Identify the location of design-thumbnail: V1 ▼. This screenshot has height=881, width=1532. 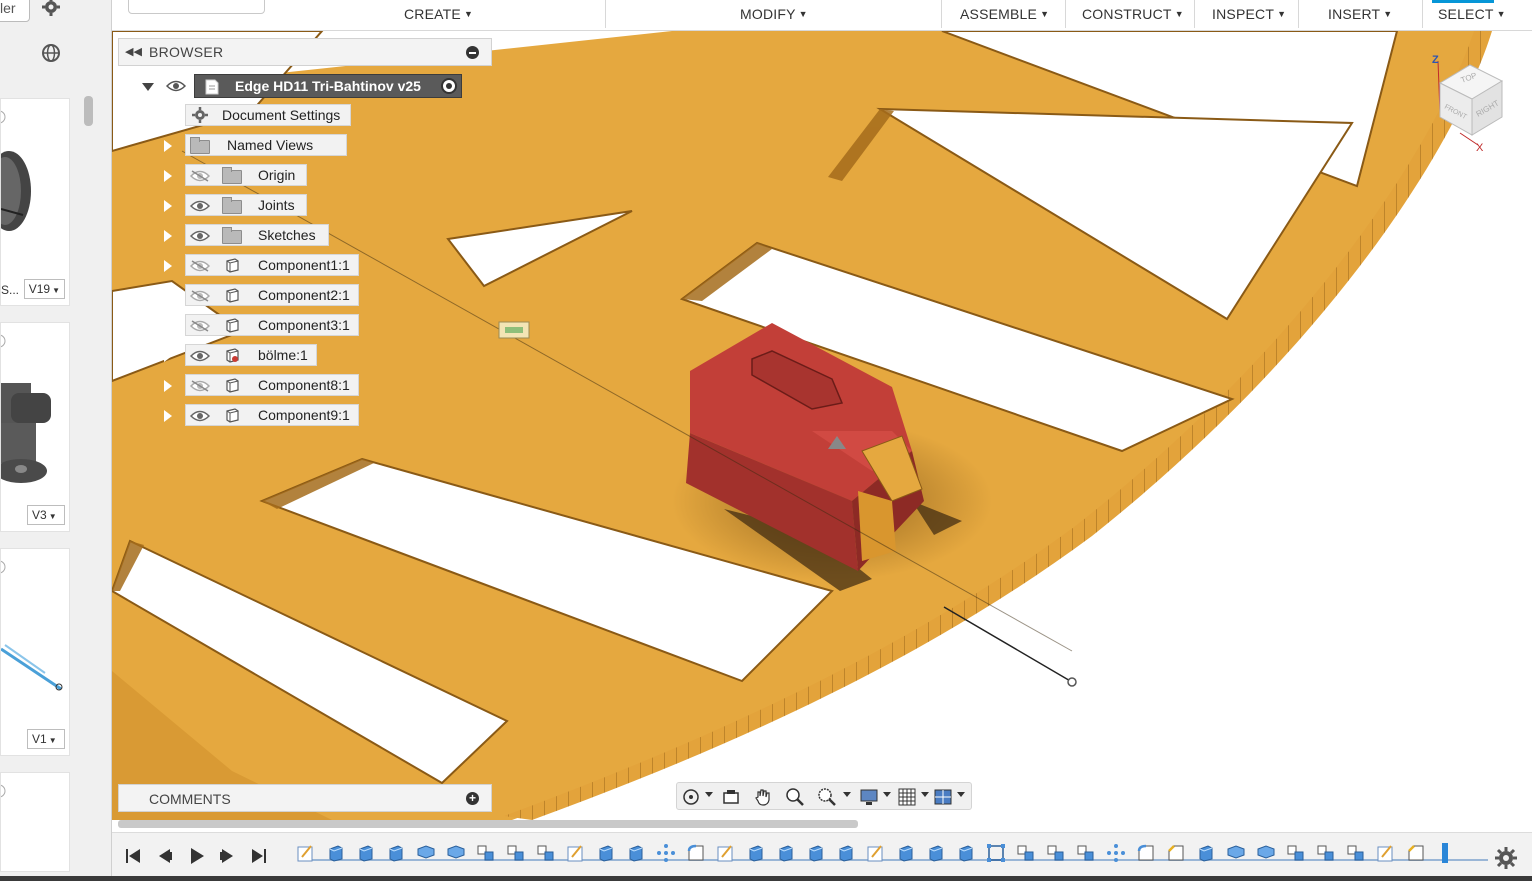
(35, 652).